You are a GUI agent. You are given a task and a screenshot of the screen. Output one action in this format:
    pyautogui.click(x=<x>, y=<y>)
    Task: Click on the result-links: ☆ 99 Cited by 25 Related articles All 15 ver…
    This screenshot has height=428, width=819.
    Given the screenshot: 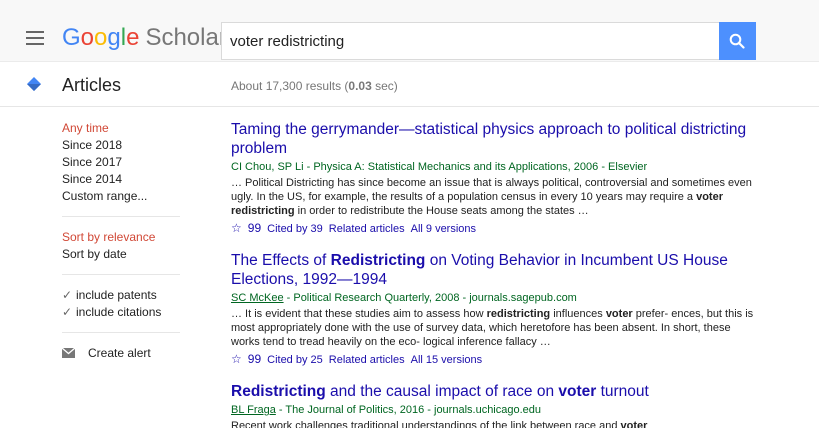 What is the action you would take?
    pyautogui.click(x=496, y=360)
    